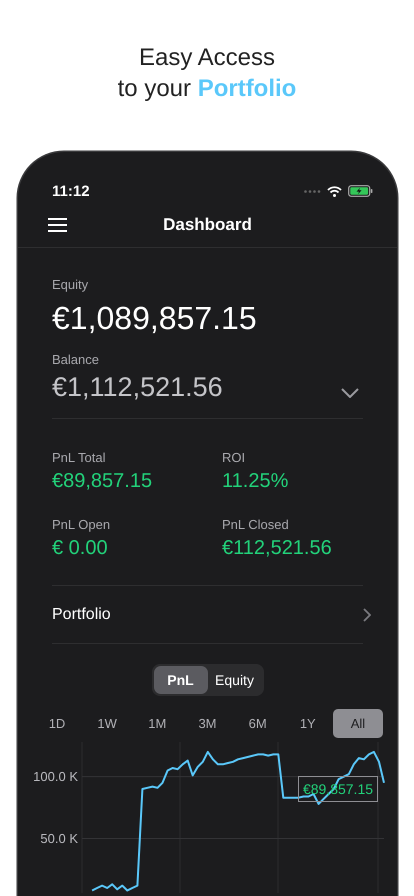  Describe the element at coordinates (155, 88) in the screenshot. I see `headline-text: to your` at that location.